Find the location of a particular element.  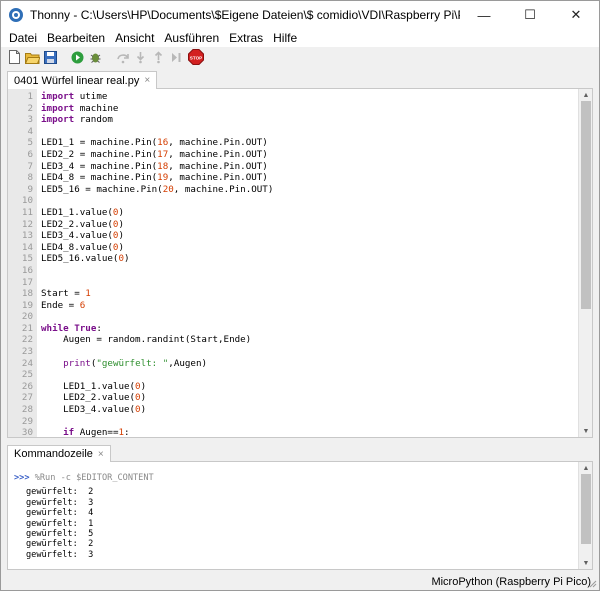

resume-icon is located at coordinates (176, 57).